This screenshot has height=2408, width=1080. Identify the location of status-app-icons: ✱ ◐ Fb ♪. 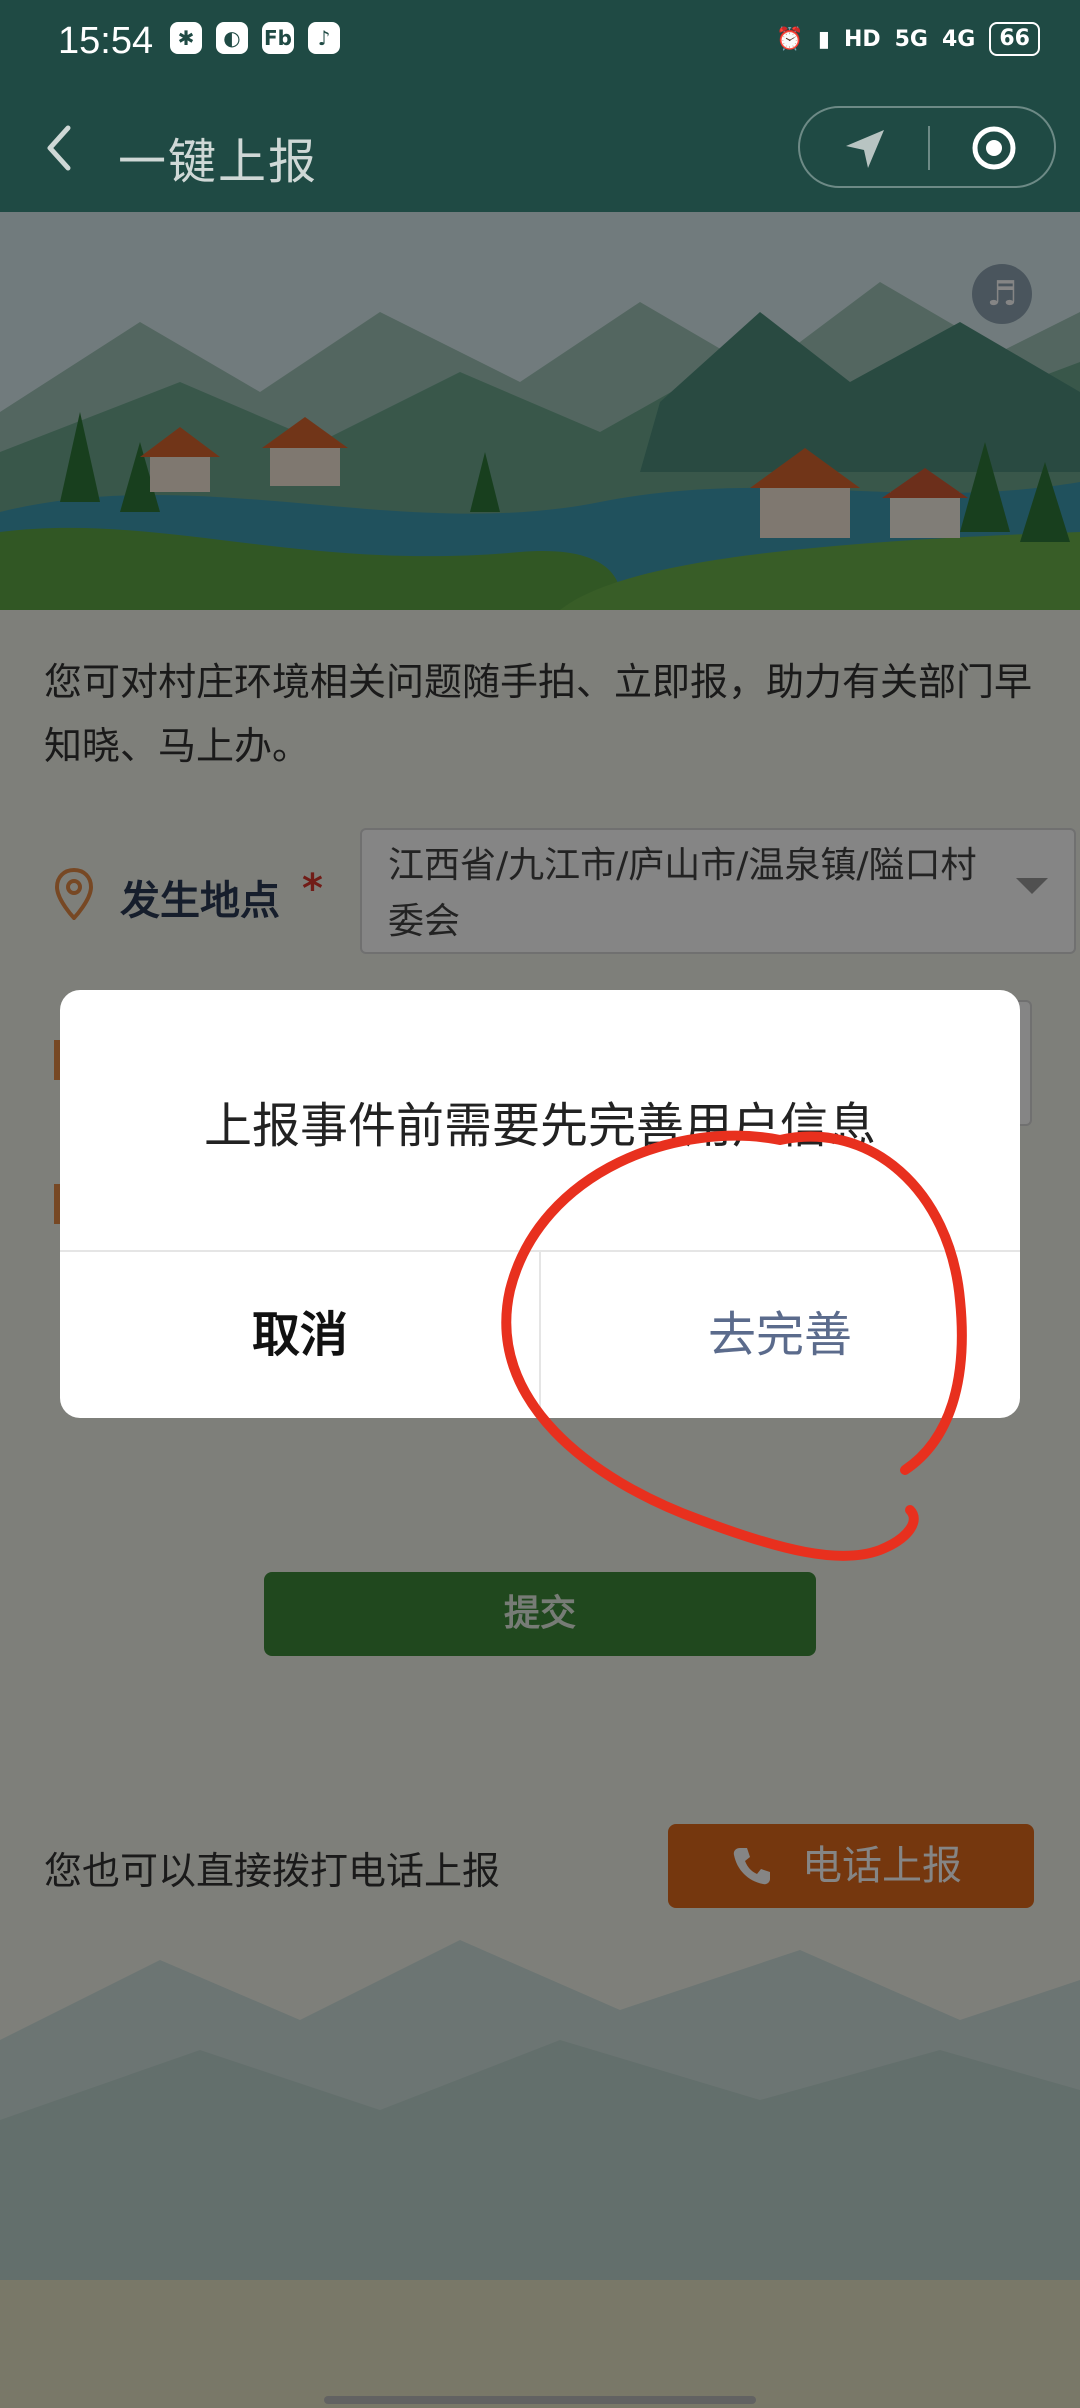
(255, 38).